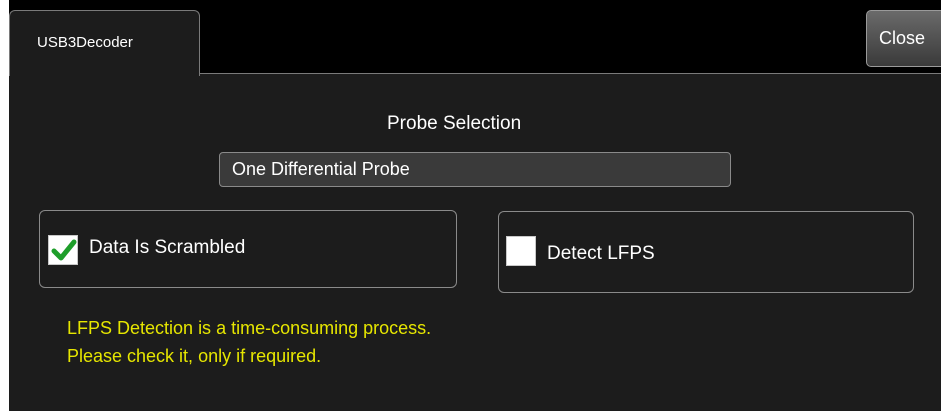 The image size is (941, 411). I want to click on tab-usb3decoder: USB3Decoder, so click(104, 43).